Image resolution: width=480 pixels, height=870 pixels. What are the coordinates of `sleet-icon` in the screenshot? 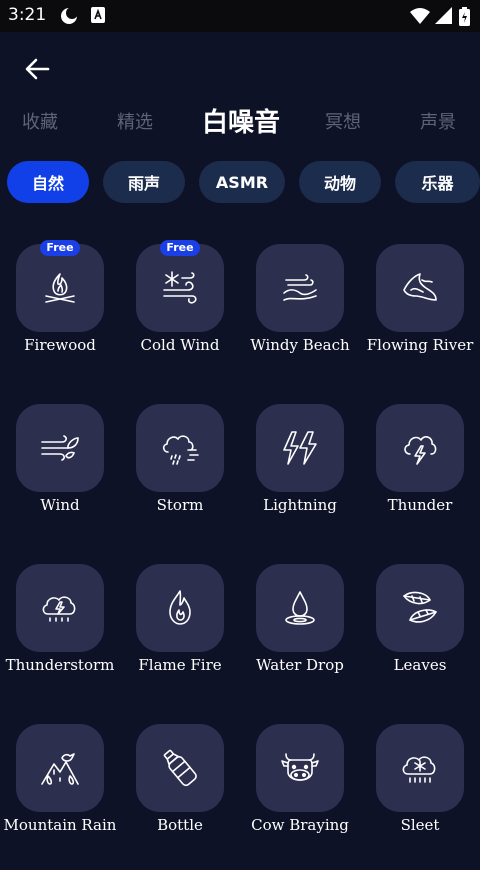 It's located at (419, 769).